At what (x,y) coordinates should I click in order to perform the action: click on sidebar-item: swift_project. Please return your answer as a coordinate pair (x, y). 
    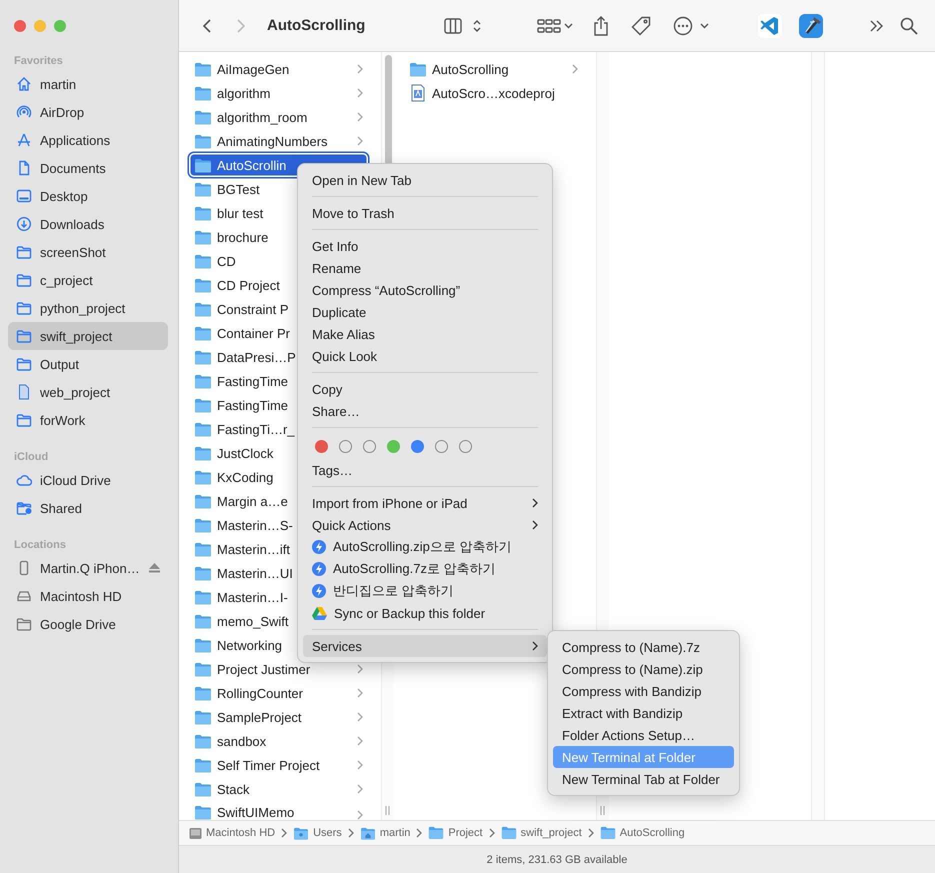
    Looking at the image, I should click on (88, 336).